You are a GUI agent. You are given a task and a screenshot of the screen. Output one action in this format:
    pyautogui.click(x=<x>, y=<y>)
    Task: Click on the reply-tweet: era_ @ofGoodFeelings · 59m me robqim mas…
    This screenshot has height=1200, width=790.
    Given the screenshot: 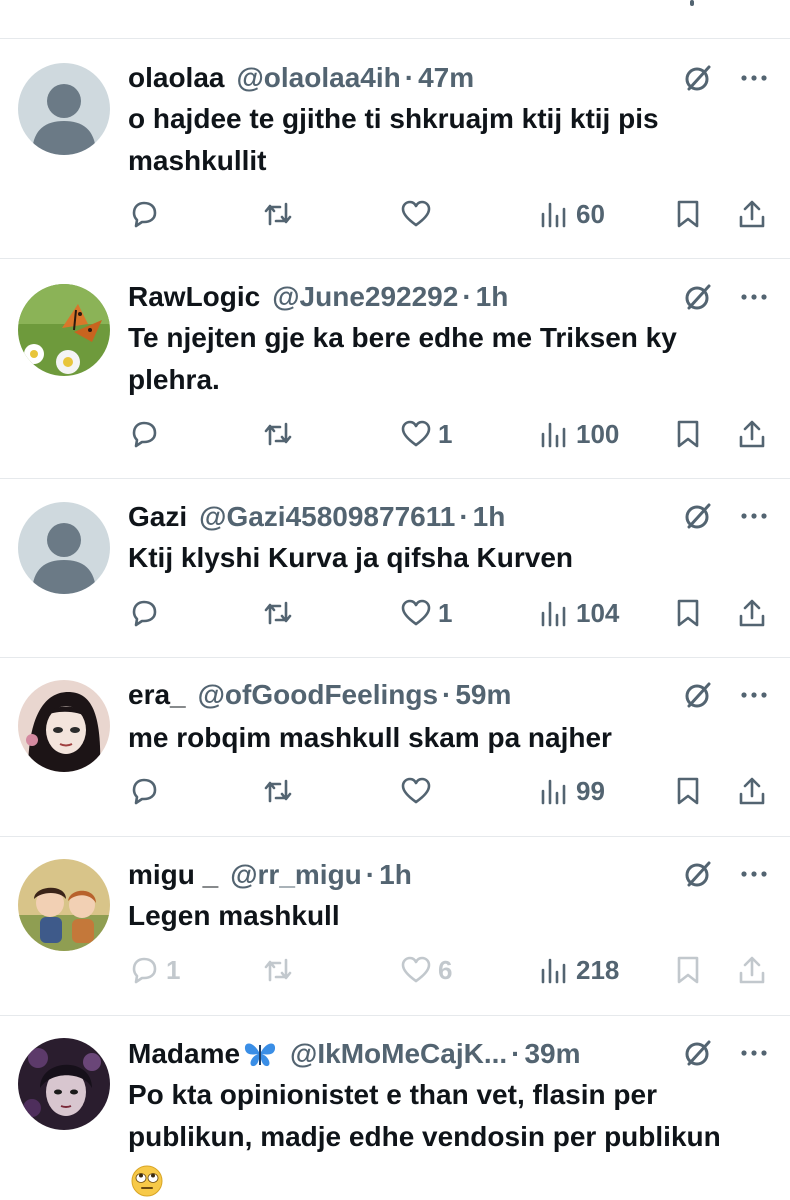 What is the action you would take?
    pyautogui.click(x=395, y=747)
    